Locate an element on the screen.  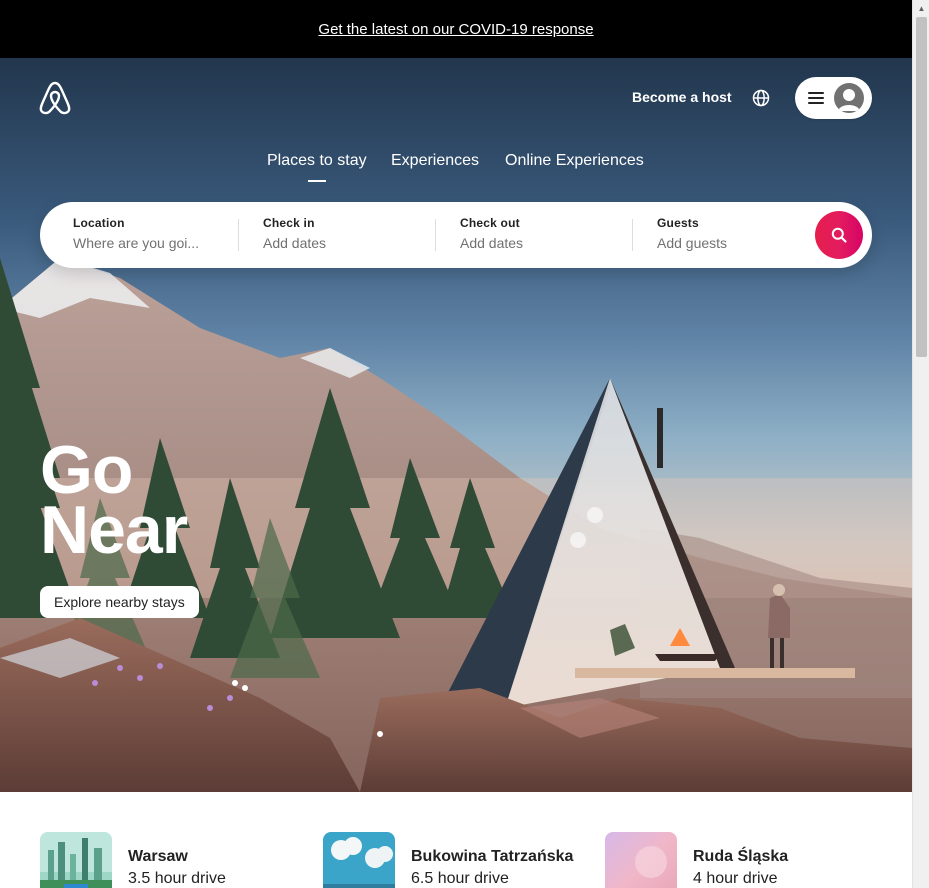
check-out-value: Add dates is located at coordinates (492, 243).